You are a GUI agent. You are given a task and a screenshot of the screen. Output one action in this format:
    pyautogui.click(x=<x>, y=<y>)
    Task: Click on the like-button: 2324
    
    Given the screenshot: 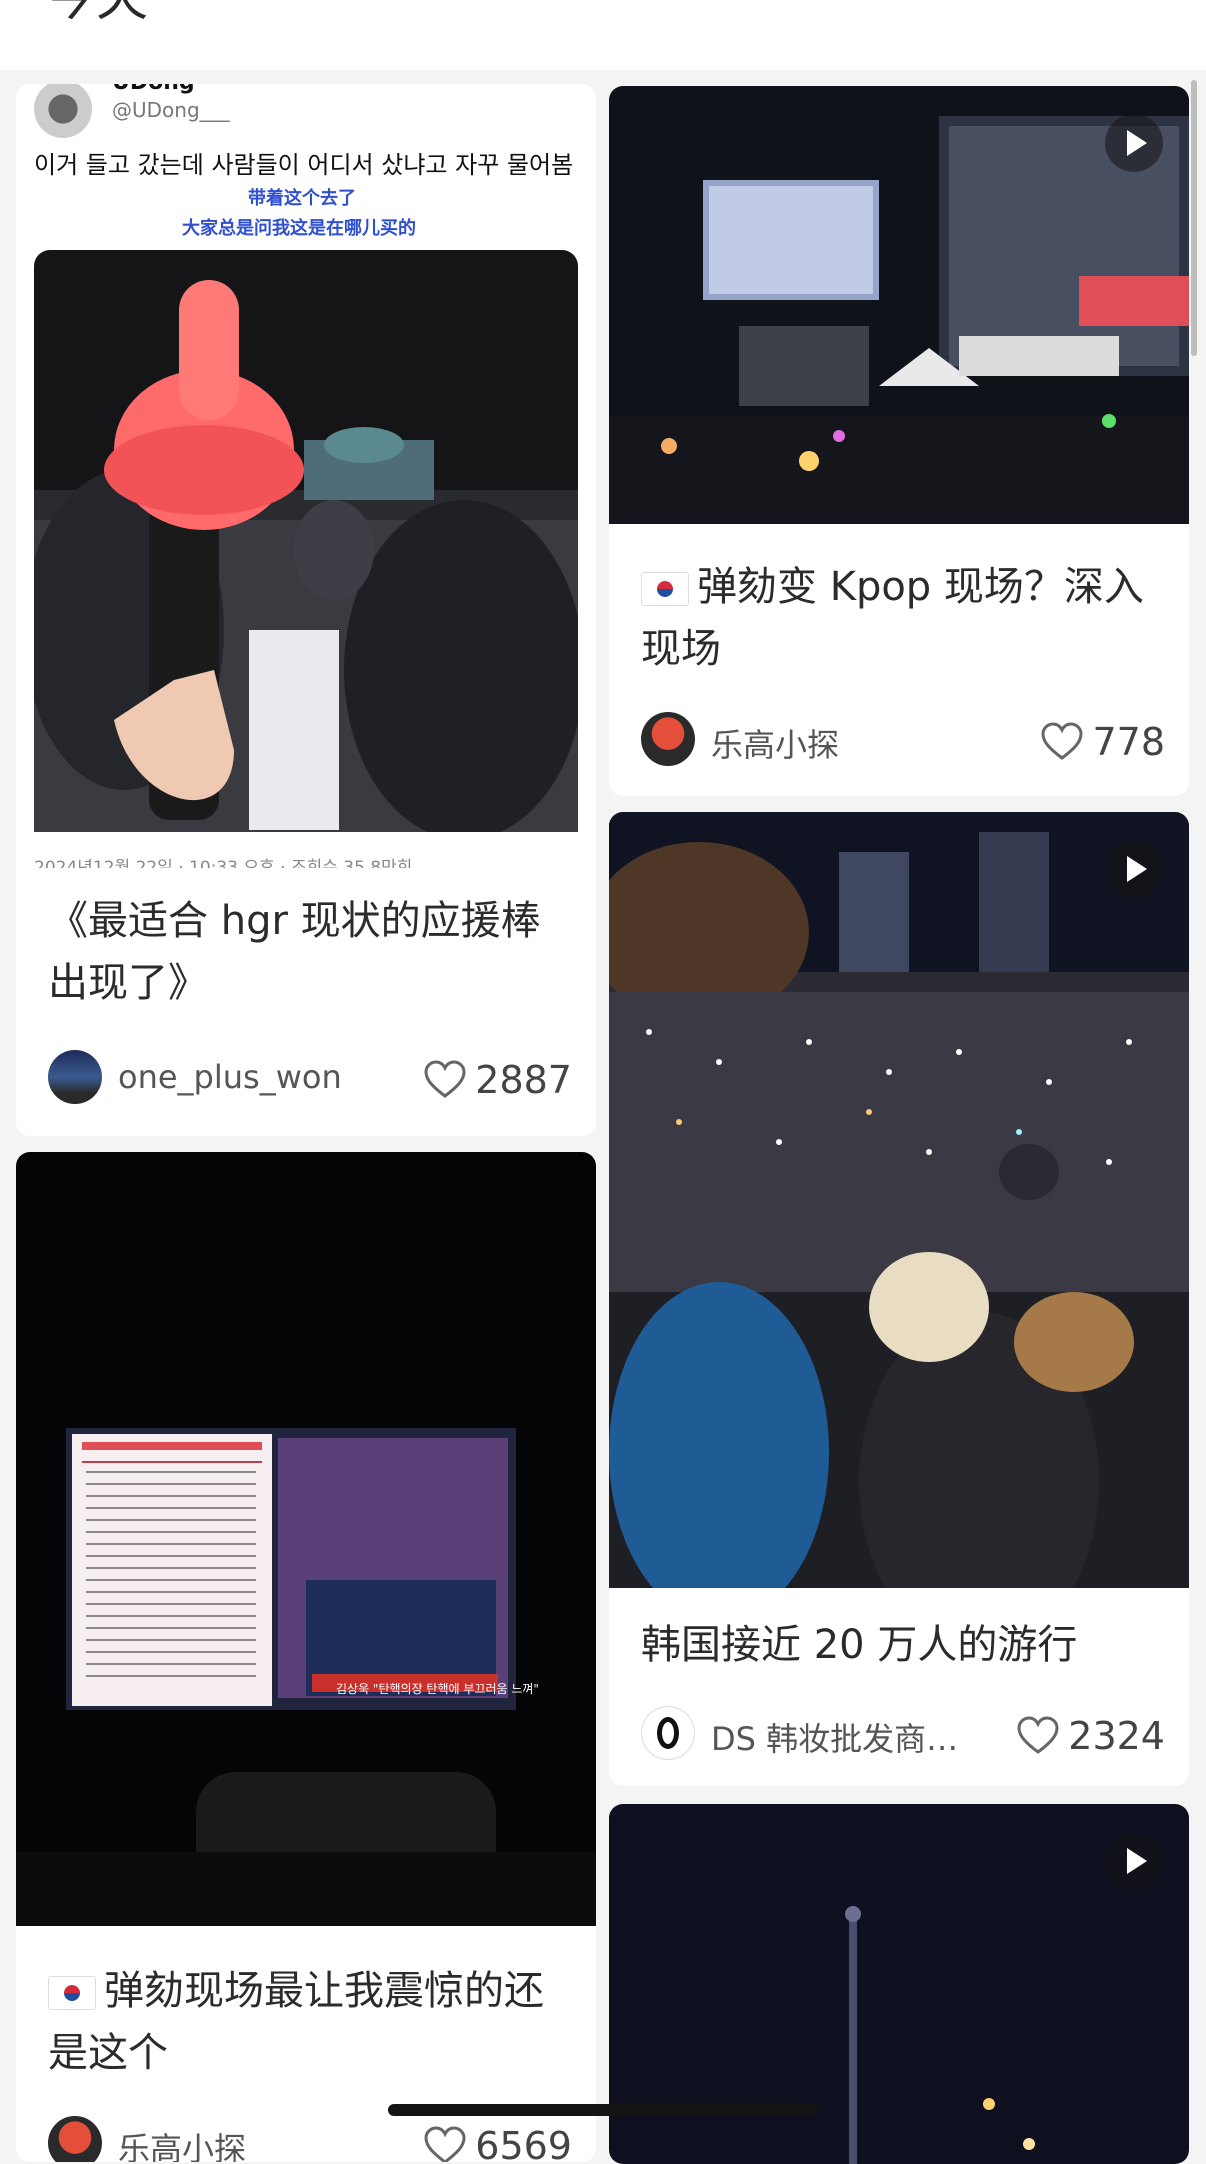 What is the action you would take?
    pyautogui.click(x=1090, y=1736)
    